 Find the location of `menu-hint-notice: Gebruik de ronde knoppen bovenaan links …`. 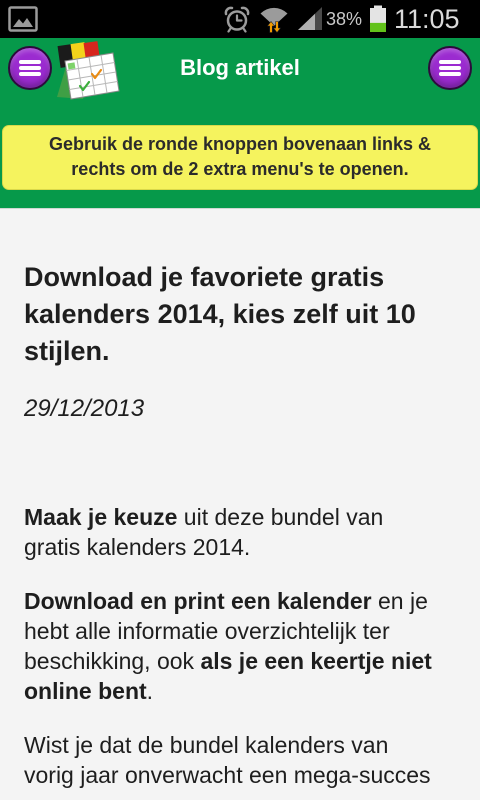

menu-hint-notice: Gebruik de ronde knoppen bovenaan links … is located at coordinates (240, 157).